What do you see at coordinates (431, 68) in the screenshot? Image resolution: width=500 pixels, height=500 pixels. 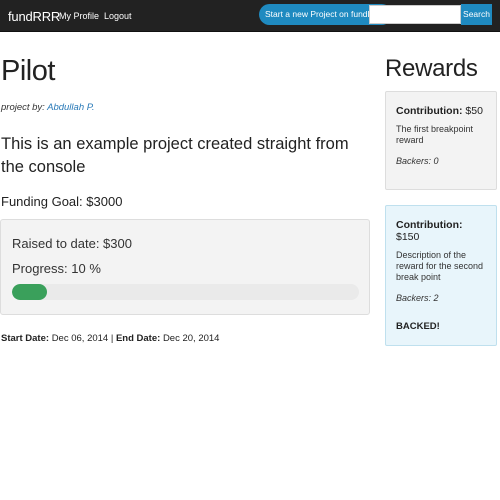 I see `rewards-heading: Rewards` at bounding box center [431, 68].